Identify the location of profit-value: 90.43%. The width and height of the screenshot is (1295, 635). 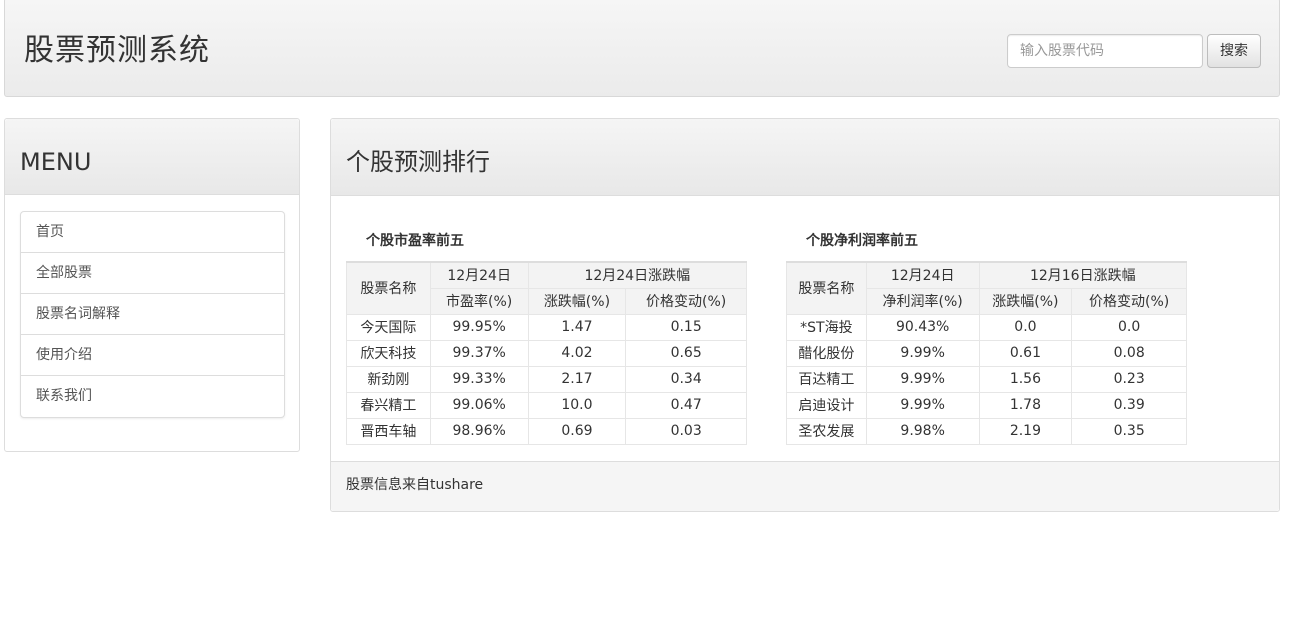
(922, 327).